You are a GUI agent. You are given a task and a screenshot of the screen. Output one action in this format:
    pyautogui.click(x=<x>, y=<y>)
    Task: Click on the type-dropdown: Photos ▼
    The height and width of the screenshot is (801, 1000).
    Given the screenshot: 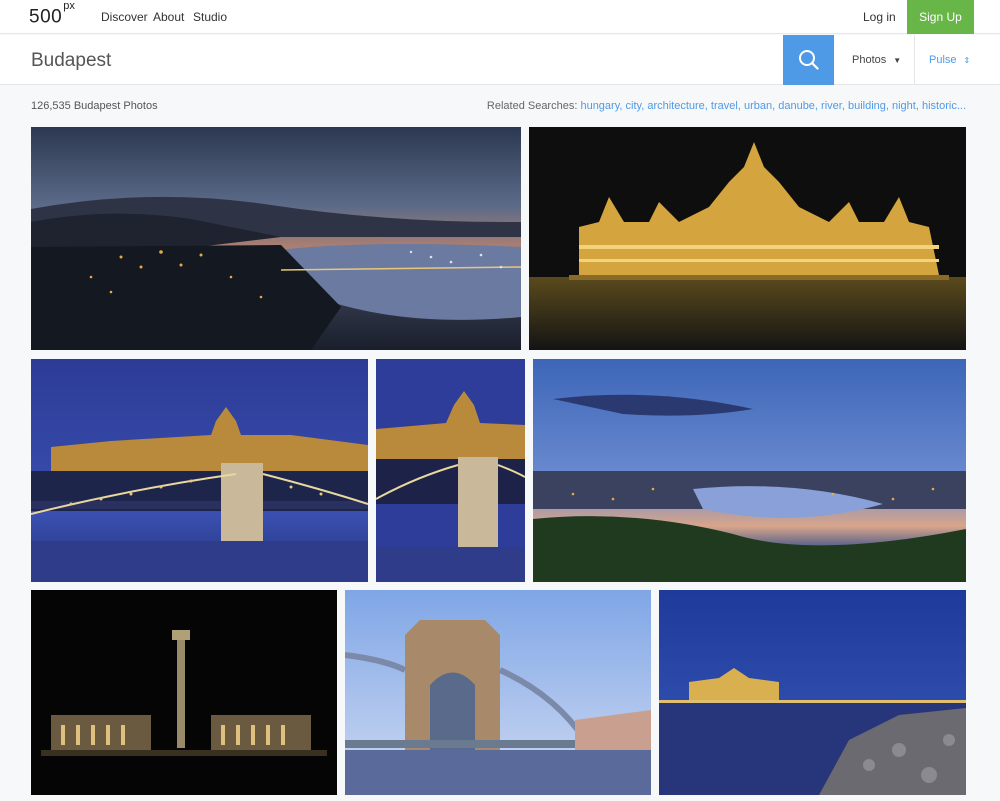 What is the action you would take?
    pyautogui.click(x=874, y=60)
    